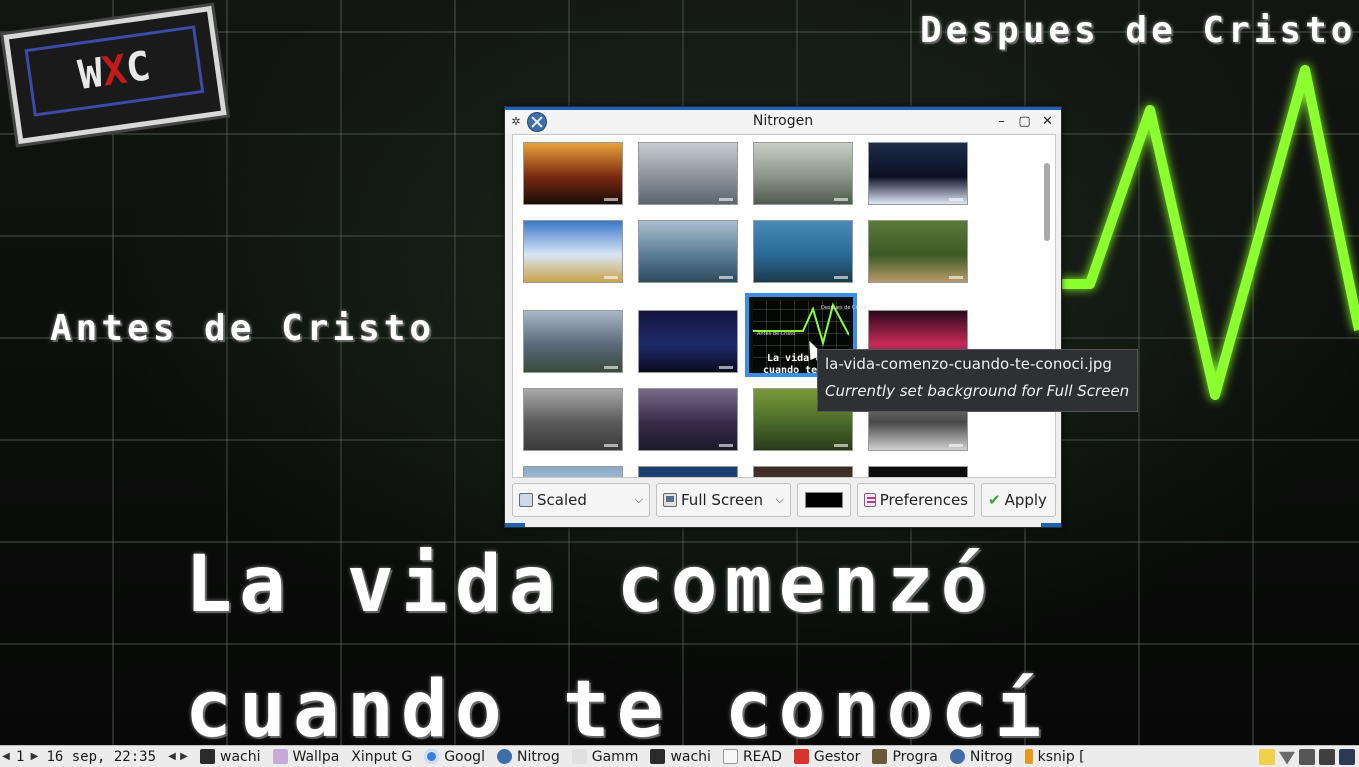 The width and height of the screenshot is (1359, 767). I want to click on thumbnail-blue-mountains, so click(688, 251).